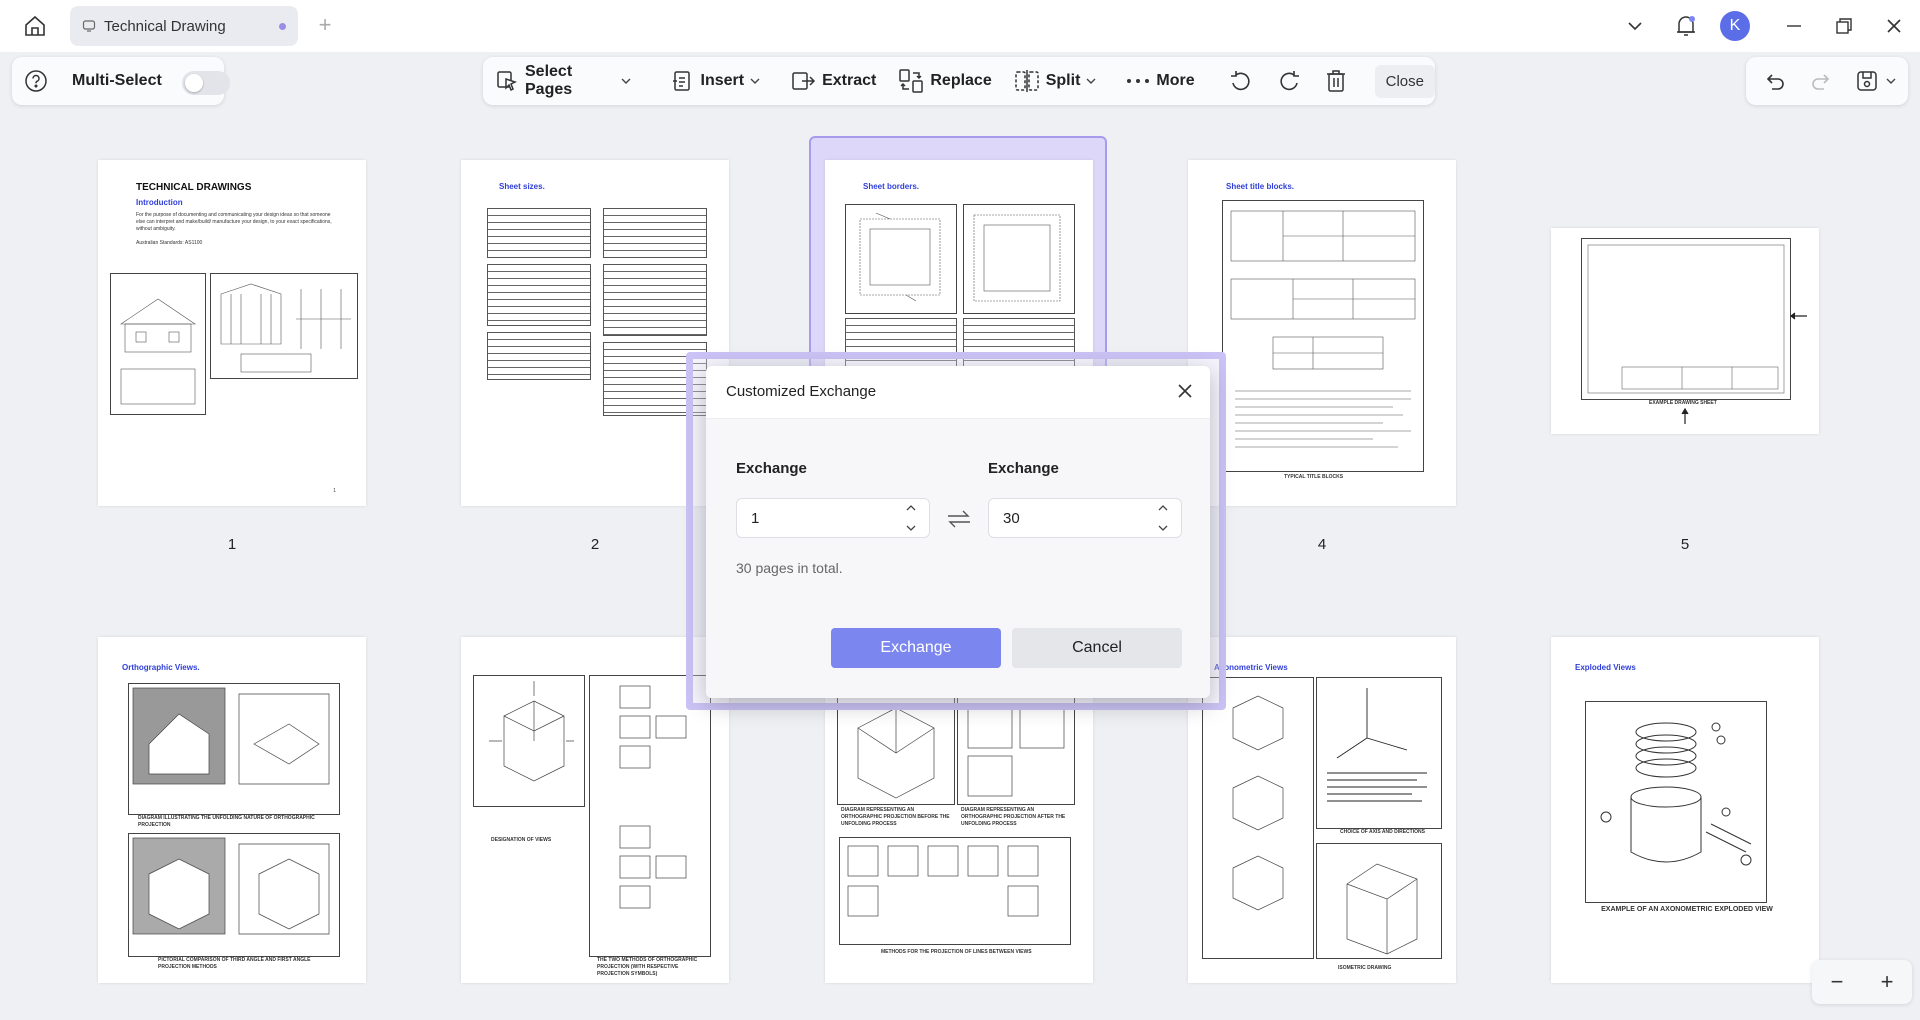 The image size is (1920, 1020). Describe the element at coordinates (563, 81) in the screenshot. I see `select-pages-button: Select Pages` at that location.